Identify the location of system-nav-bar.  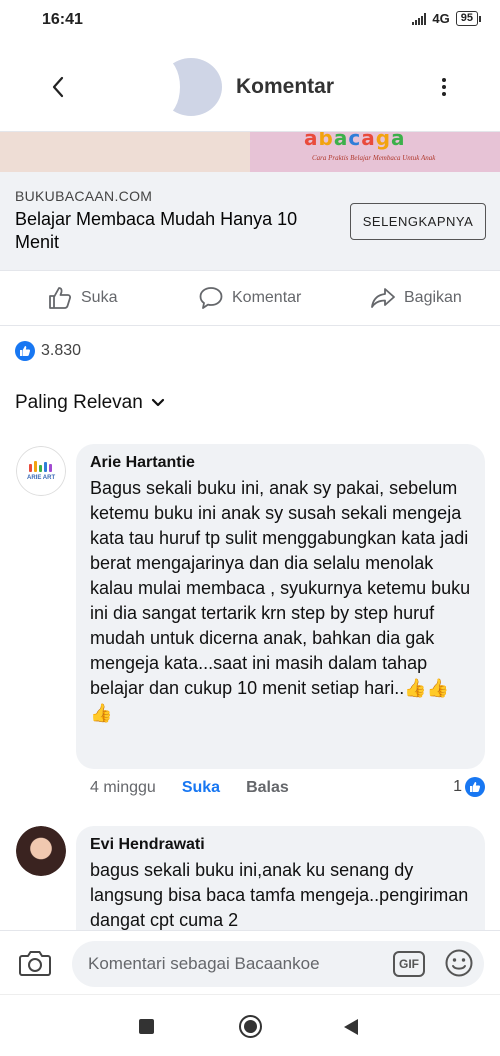
(250, 1025).